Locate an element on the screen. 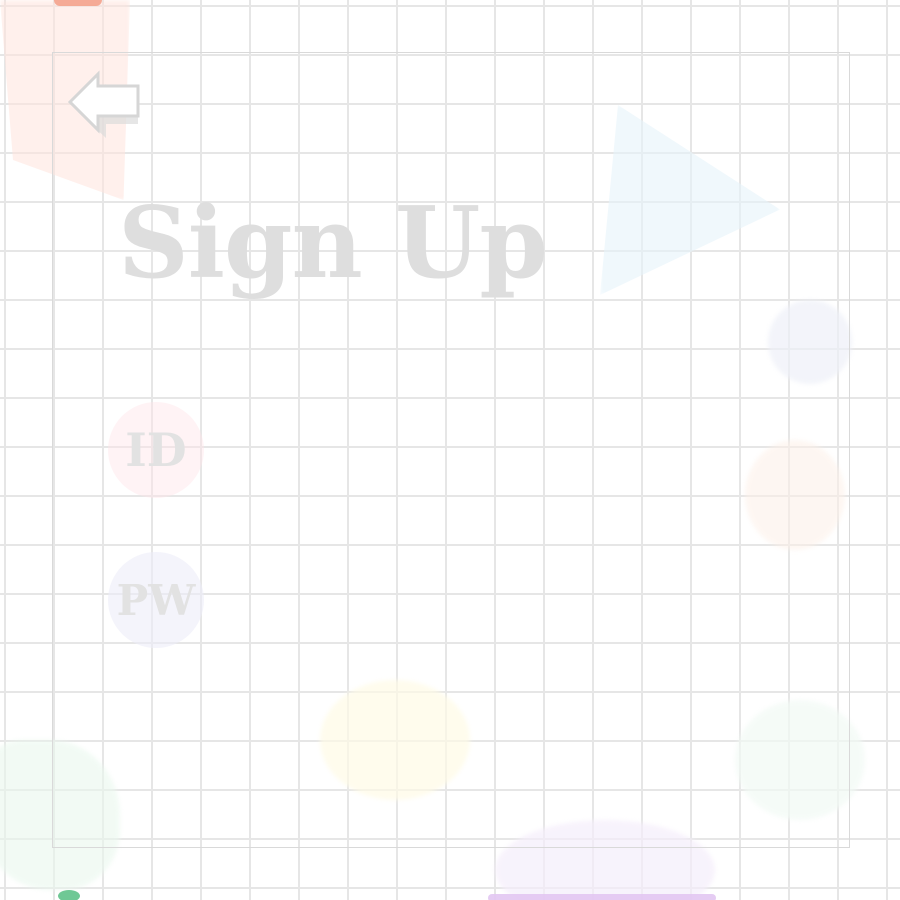 This screenshot has height=900, width=900. page-title: Sign Up is located at coordinates (333, 243).